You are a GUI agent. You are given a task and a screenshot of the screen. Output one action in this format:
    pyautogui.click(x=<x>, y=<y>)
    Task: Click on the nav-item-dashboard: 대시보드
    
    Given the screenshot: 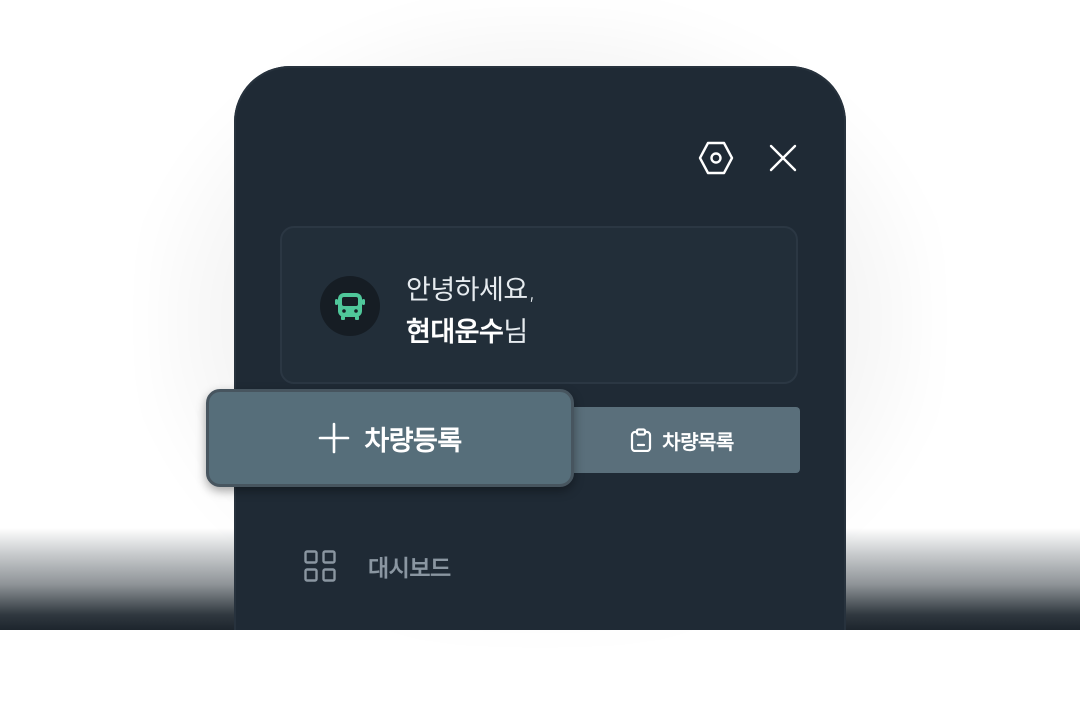 What is the action you would take?
    pyautogui.click(x=377, y=566)
    